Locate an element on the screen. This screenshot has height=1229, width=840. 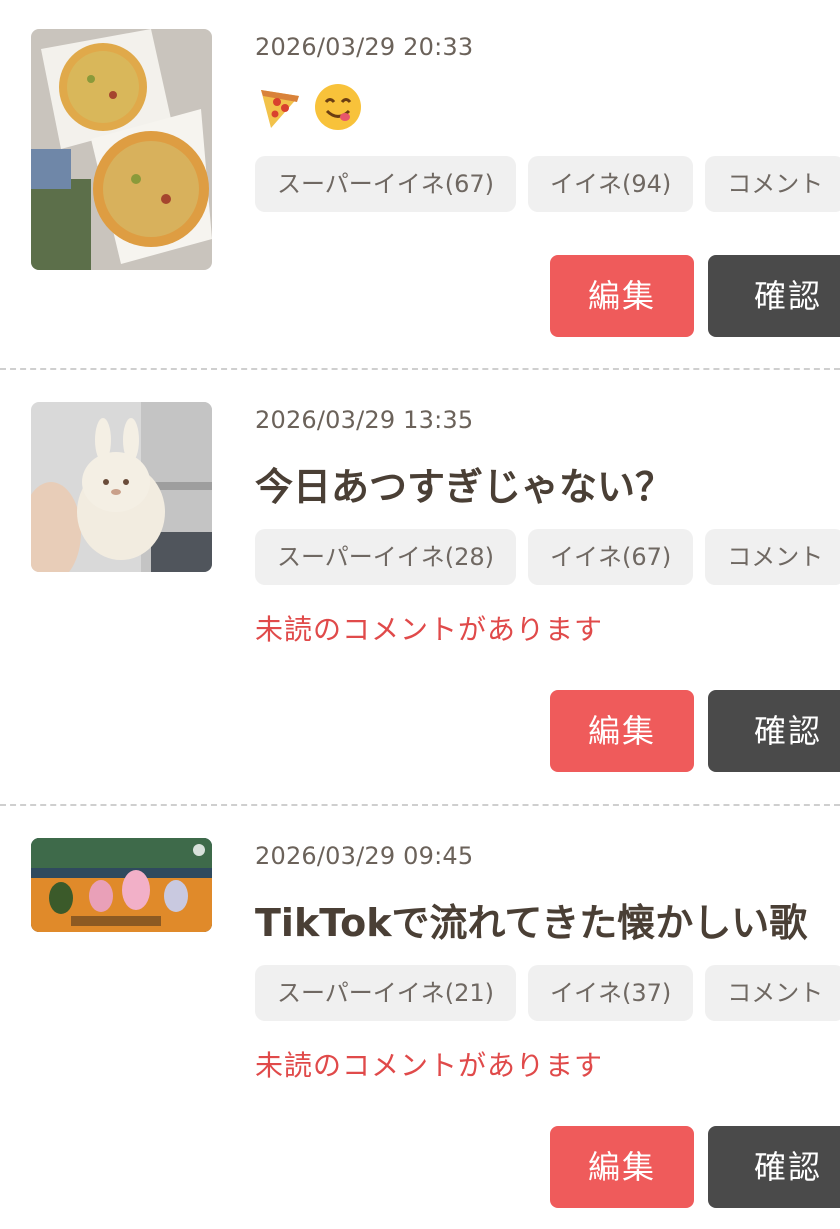
like-chip: イイネ(37) is located at coordinates (611, 993).